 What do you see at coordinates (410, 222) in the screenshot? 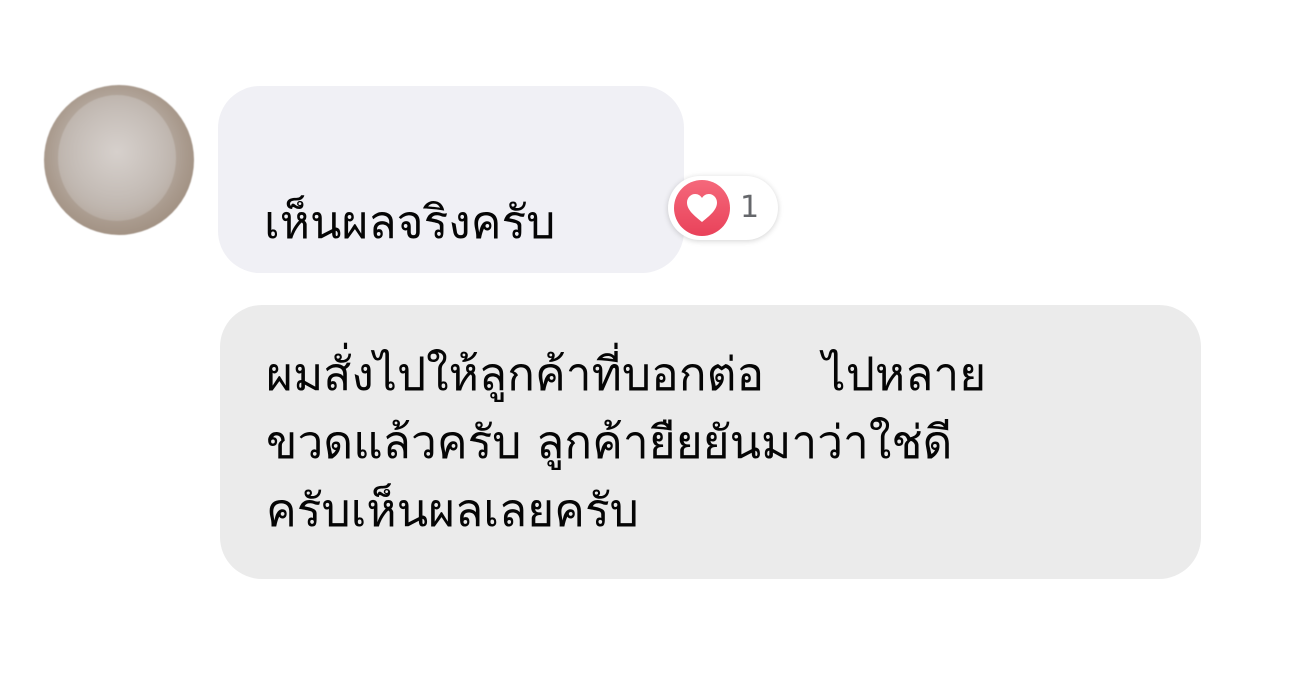
I see `message-text: เห็นผลจริงครับ` at bounding box center [410, 222].